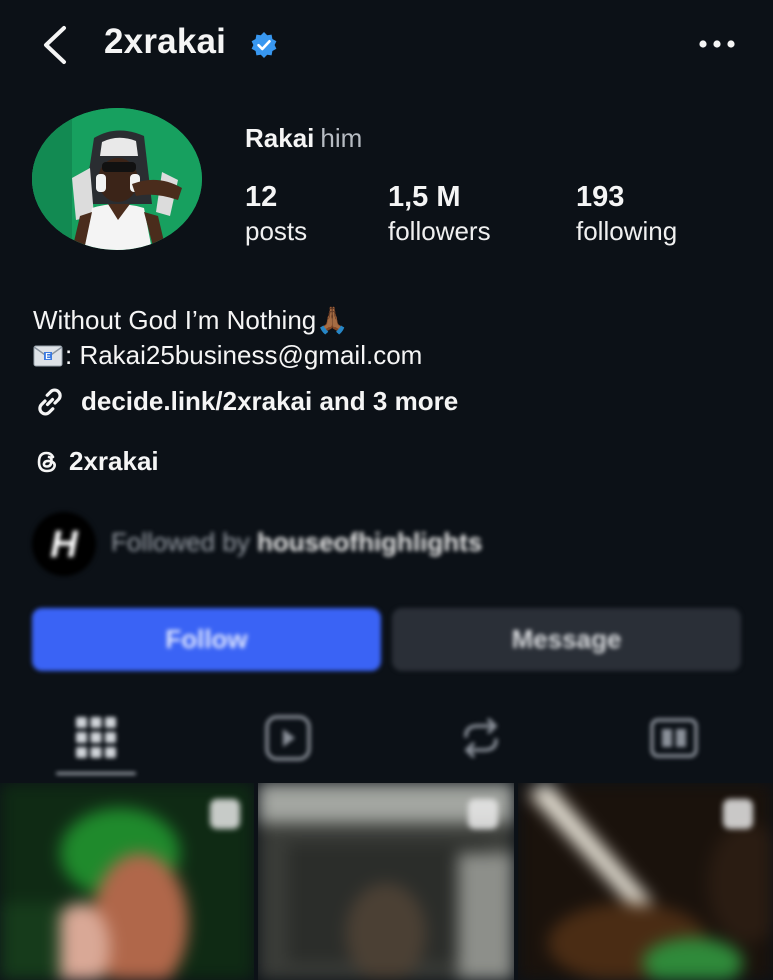 The height and width of the screenshot is (980, 773). I want to click on tagged-icon, so click(674, 738).